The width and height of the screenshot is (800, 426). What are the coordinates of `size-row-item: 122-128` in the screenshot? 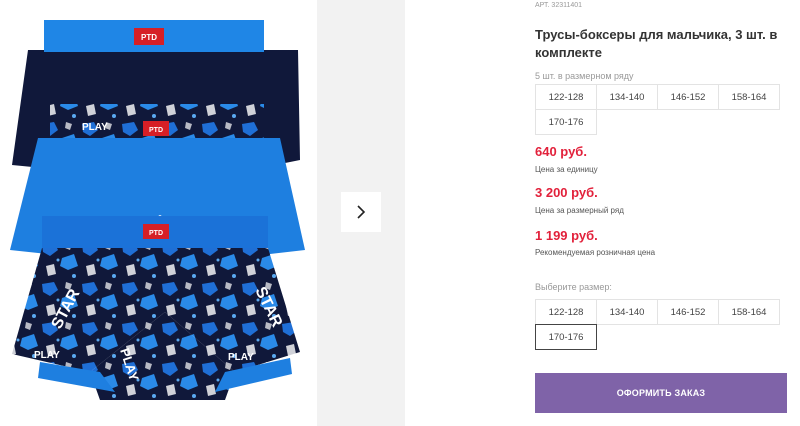 It's located at (566, 97).